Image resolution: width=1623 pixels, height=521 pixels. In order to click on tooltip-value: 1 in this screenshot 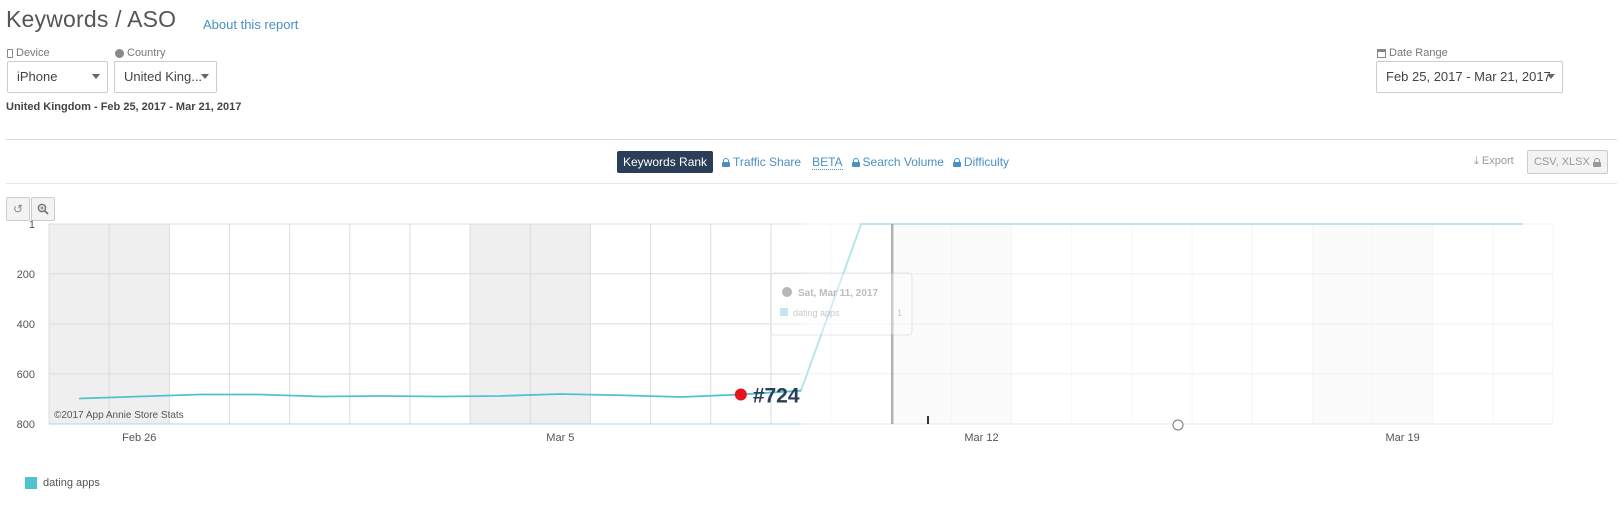, I will do `click(899, 313)`.